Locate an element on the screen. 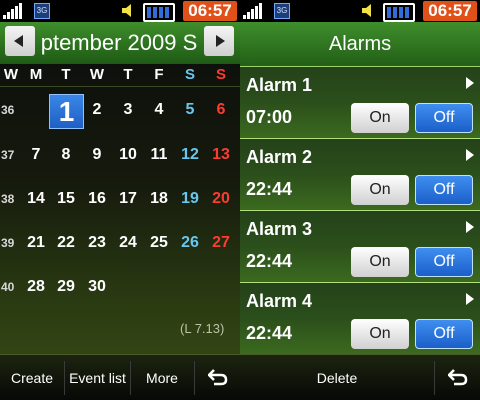 The width and height of the screenshot is (480, 400). delete-button: Delete is located at coordinates (337, 377).